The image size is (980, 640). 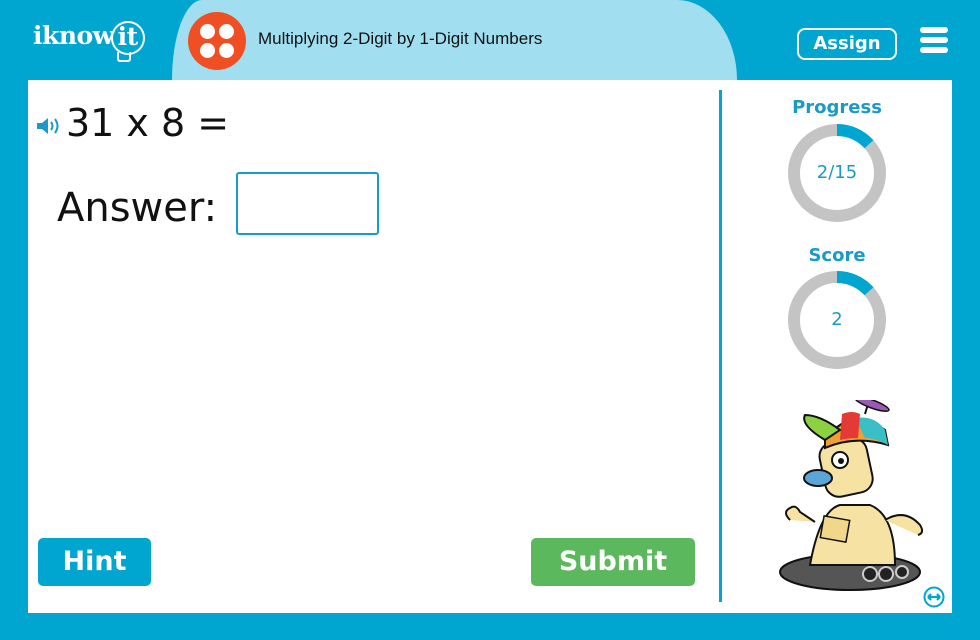 I want to click on question-text: 31 x 8 =, so click(x=148, y=123).